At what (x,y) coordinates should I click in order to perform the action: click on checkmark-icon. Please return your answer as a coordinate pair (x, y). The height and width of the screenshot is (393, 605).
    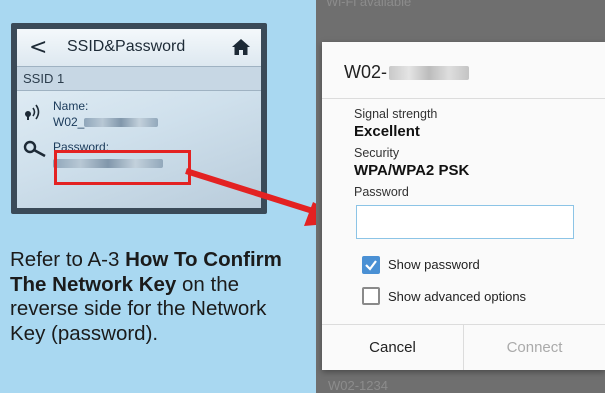
    Looking at the image, I should click on (371, 265).